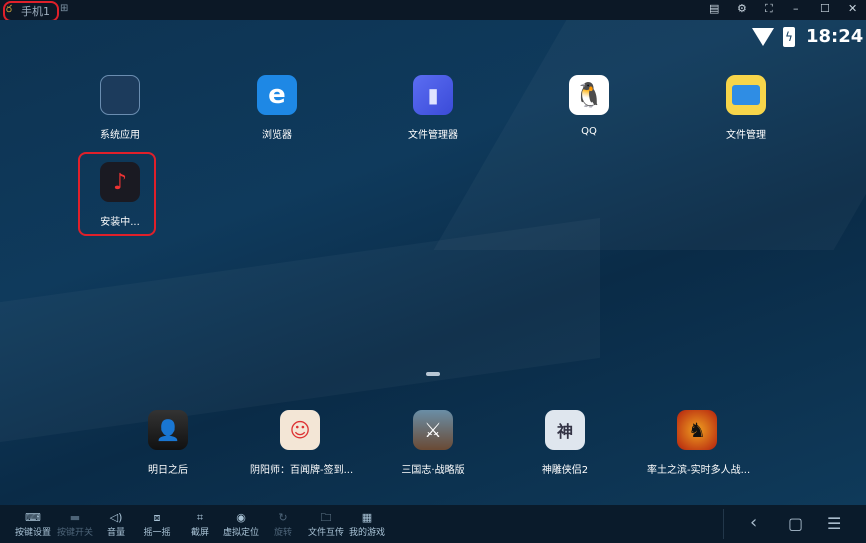 This screenshot has width=866, height=543. I want to click on app-label: 明日之后, so click(168, 470).